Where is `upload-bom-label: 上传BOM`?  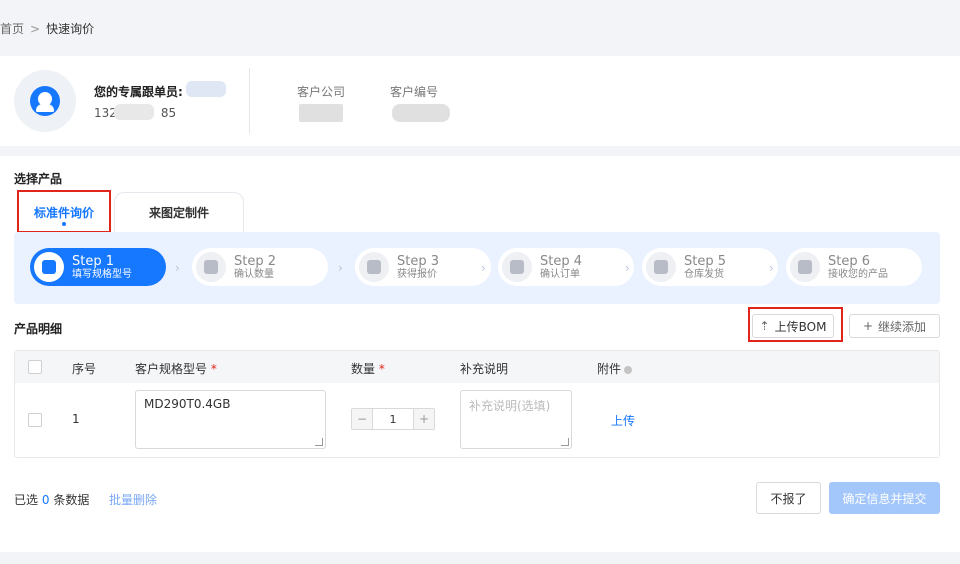
upload-bom-label: 上传BOM is located at coordinates (800, 326).